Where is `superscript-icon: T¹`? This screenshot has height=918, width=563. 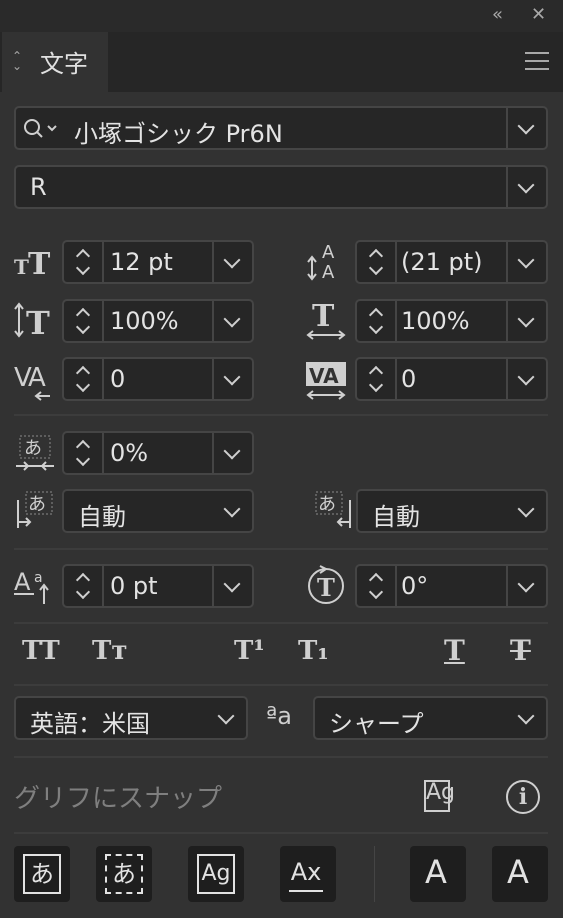
superscript-icon: T¹ is located at coordinates (249, 651).